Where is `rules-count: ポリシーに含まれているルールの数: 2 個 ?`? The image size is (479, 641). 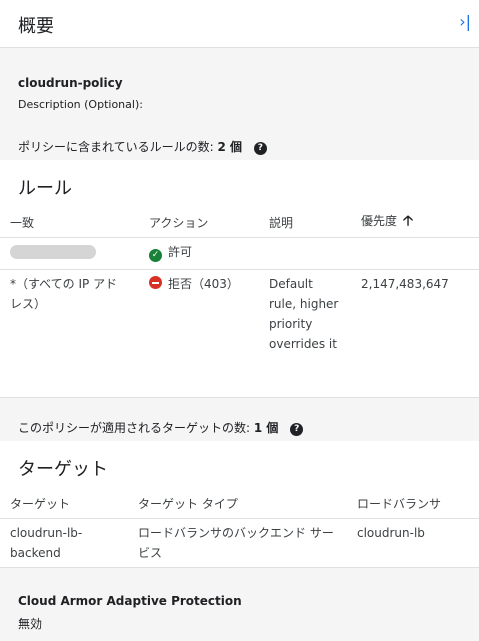 rules-count: ポリシーに含まれているルールの数: 2 個 ? is located at coordinates (142, 146).